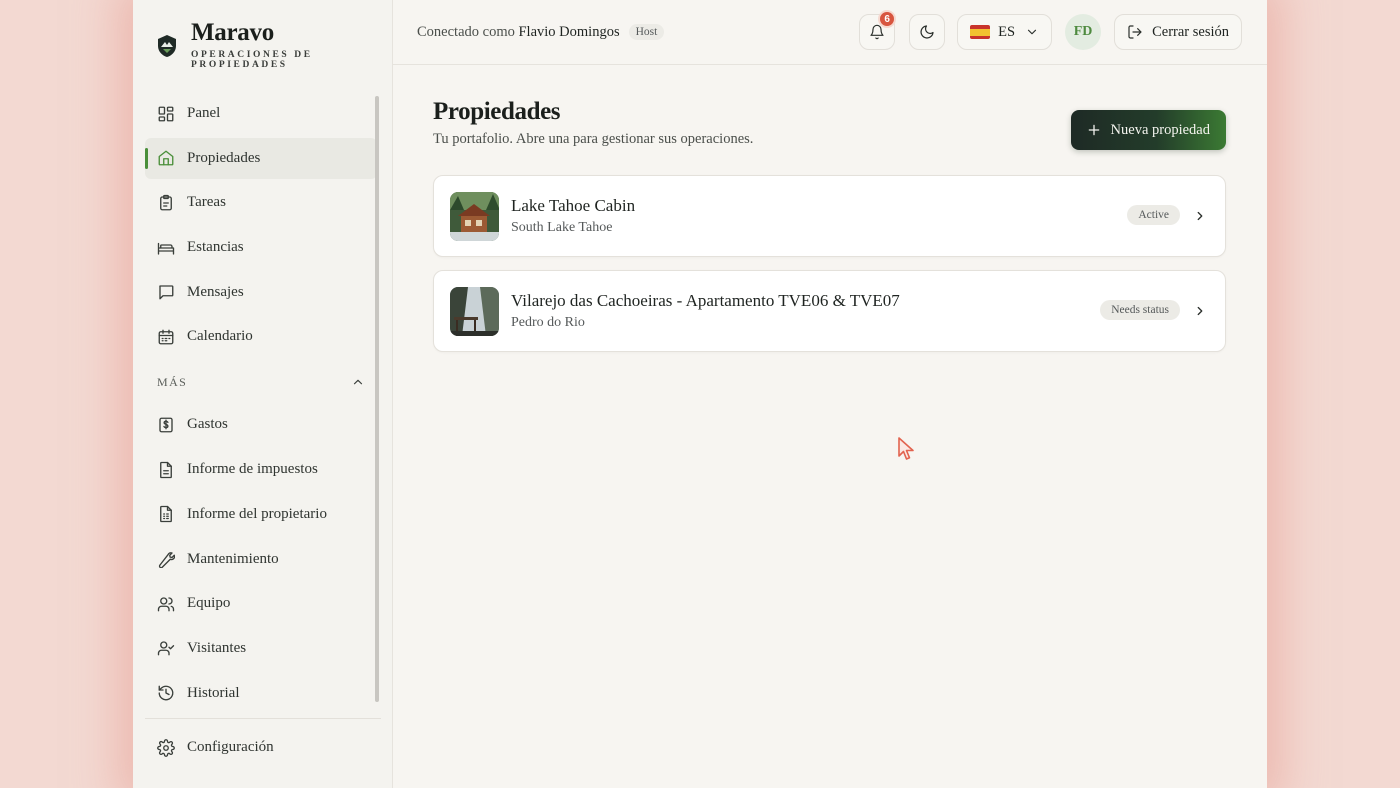 Image resolution: width=1400 pixels, height=788 pixels. Describe the element at coordinates (261, 247) in the screenshot. I see `sidebar-item-estancias: Estancias` at that location.